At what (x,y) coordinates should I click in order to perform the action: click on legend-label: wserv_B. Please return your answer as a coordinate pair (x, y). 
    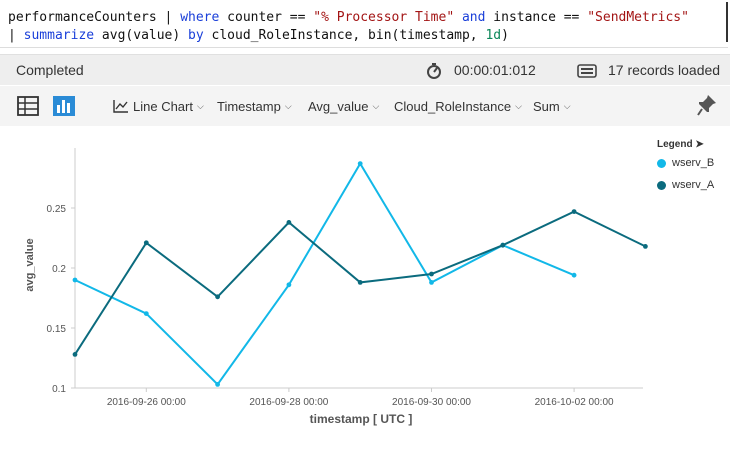
    Looking at the image, I should click on (693, 163).